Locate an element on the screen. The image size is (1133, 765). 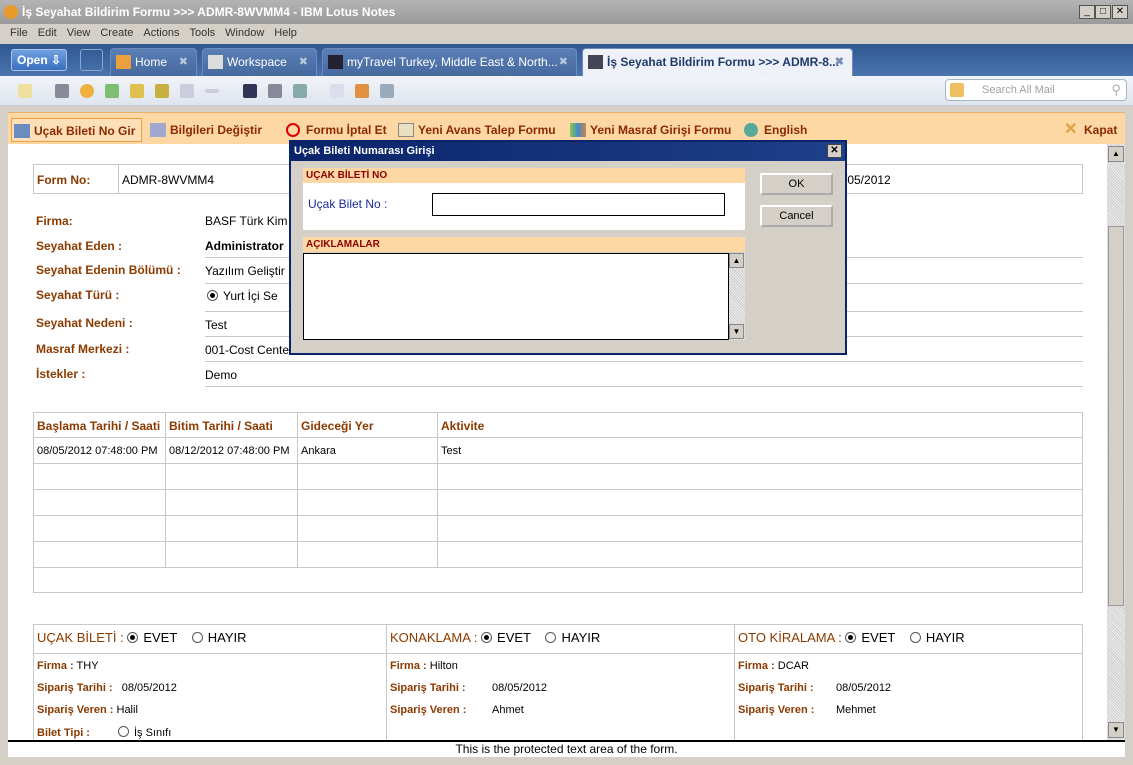
find-icon is located at coordinates (250, 91).